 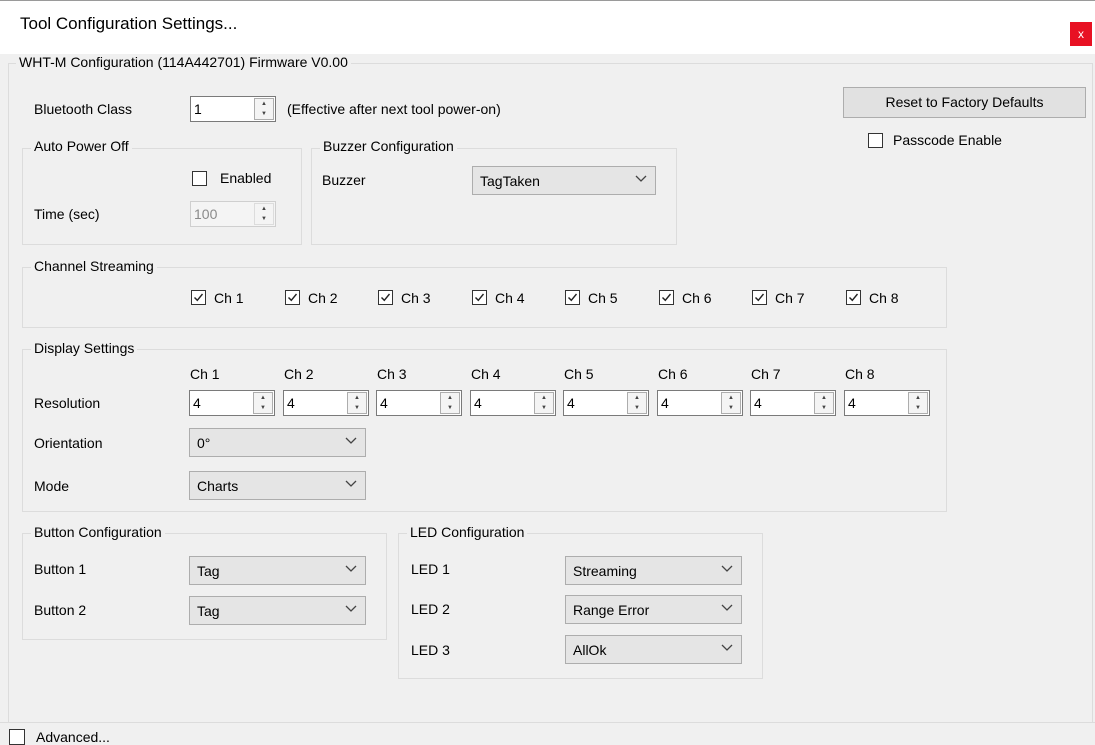 I want to click on button2-dropdown: Tag, so click(x=277, y=610).